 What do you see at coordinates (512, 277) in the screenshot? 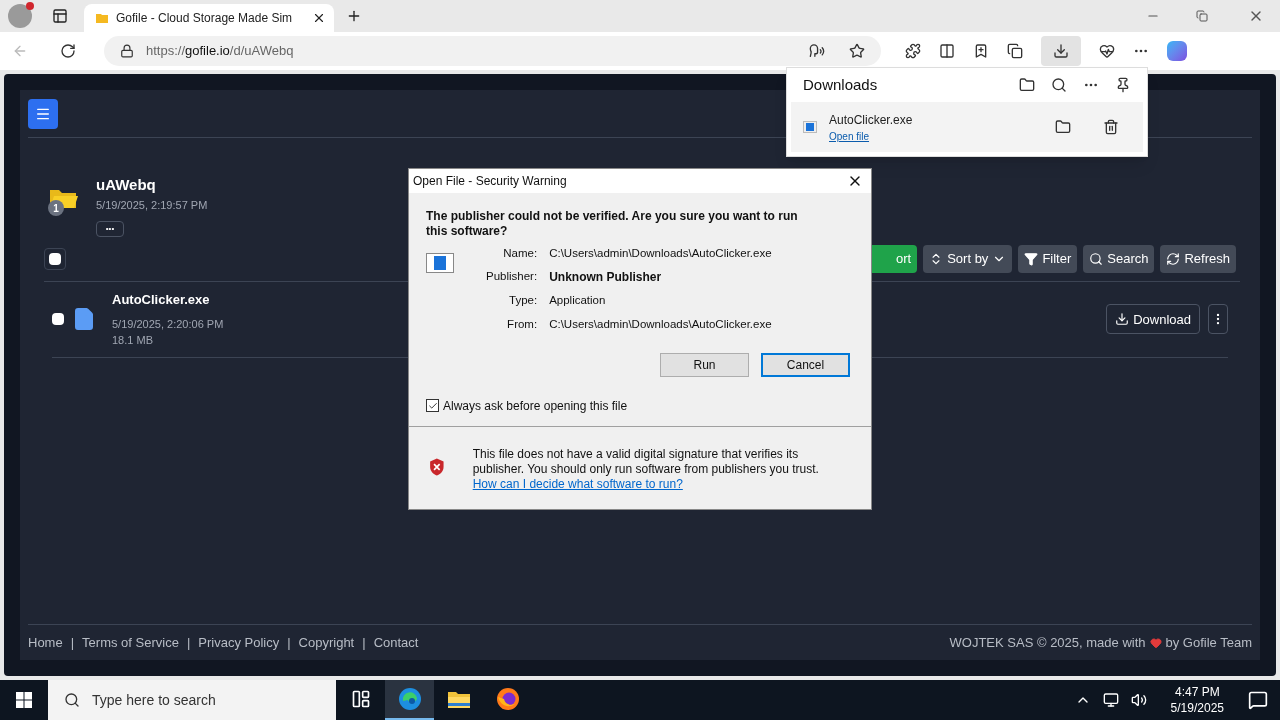
I see `field-label: Publisher:` at bounding box center [512, 277].